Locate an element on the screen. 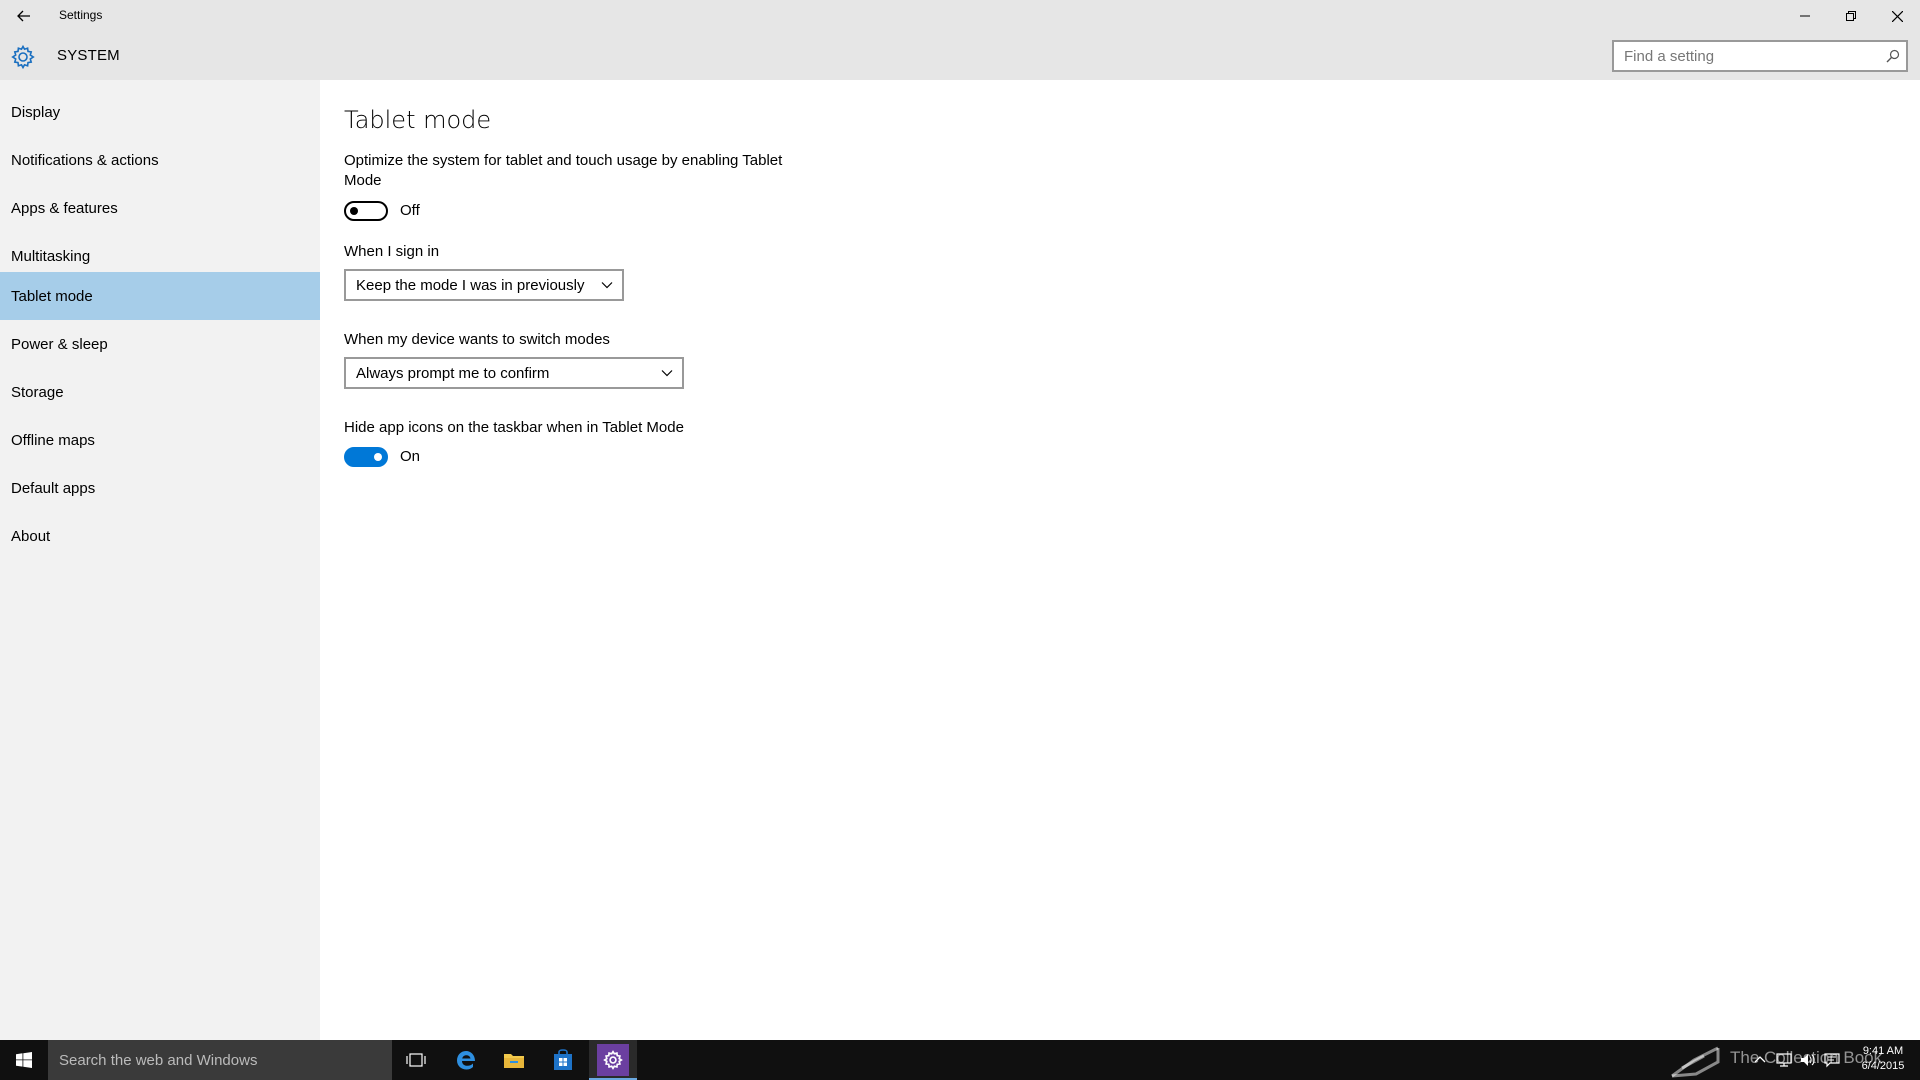 The image size is (1920, 1080). tablet-mode-toggle is located at coordinates (366, 211).